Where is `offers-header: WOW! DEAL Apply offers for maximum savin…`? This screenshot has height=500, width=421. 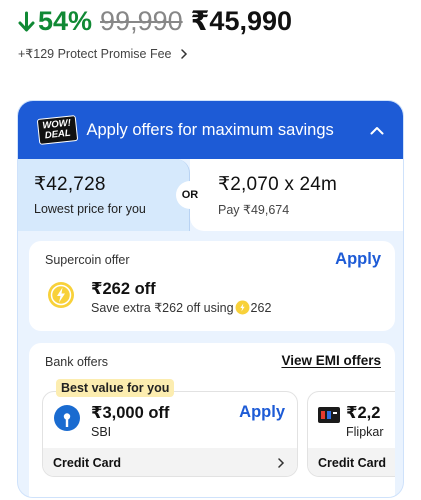 offers-header: WOW! DEAL Apply offers for maximum savin… is located at coordinates (210, 130).